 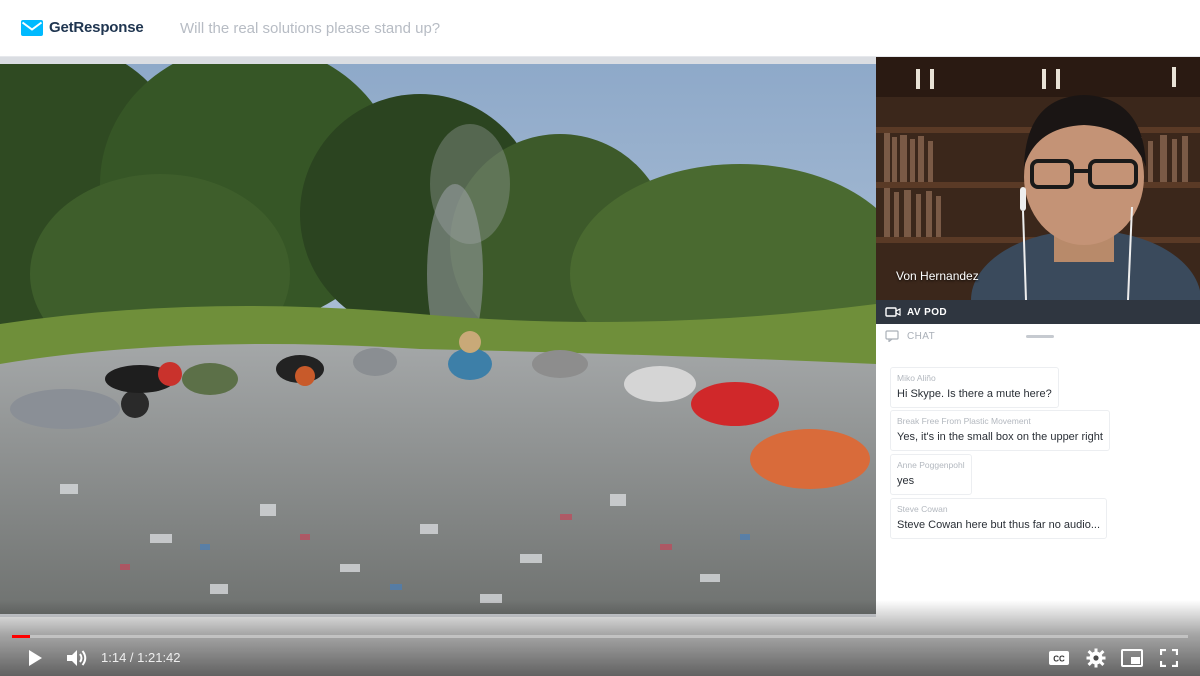 I want to click on play-icon, so click(x=35, y=658).